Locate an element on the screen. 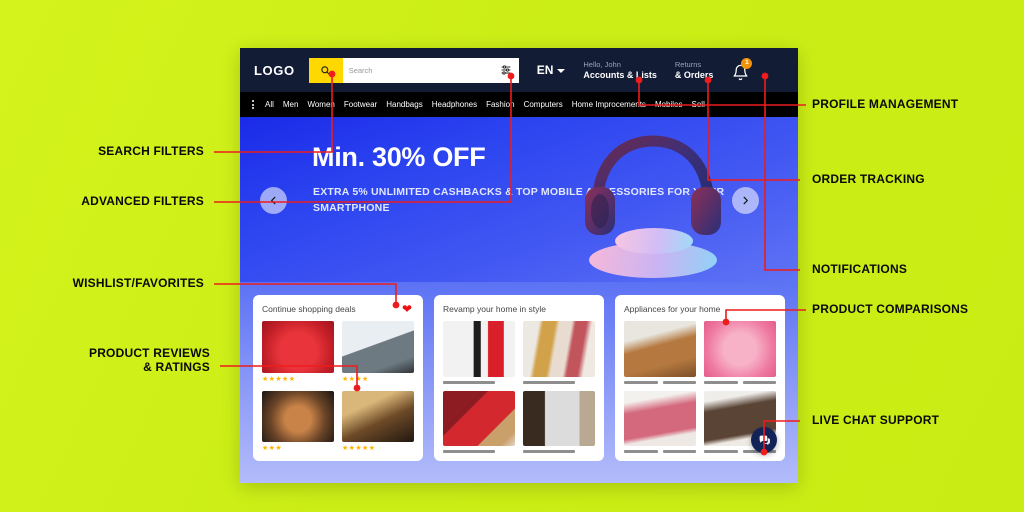 The image size is (1024, 512). chat-fab is located at coordinates (764, 440).